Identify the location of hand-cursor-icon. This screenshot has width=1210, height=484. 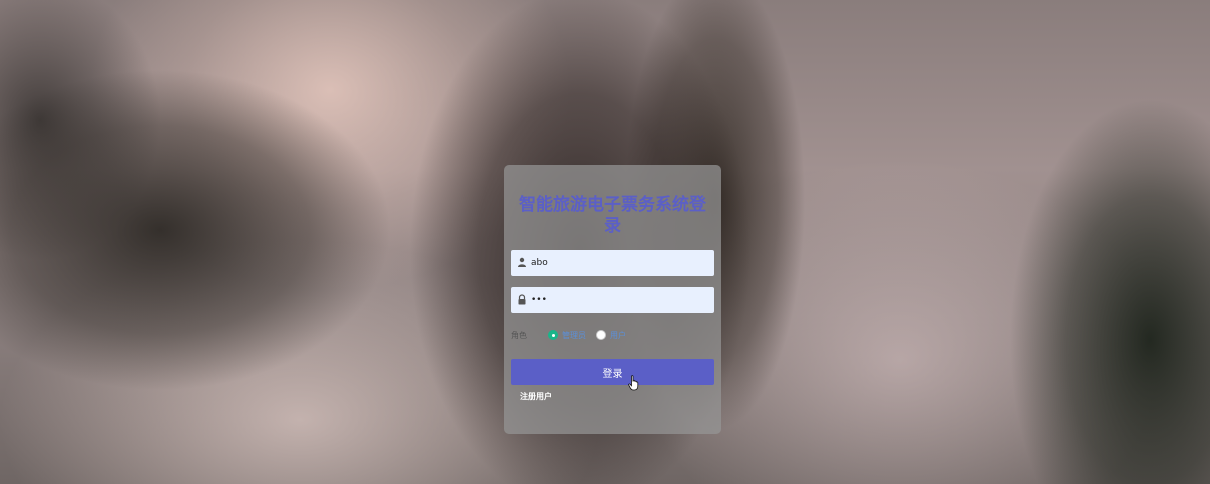
(633, 383).